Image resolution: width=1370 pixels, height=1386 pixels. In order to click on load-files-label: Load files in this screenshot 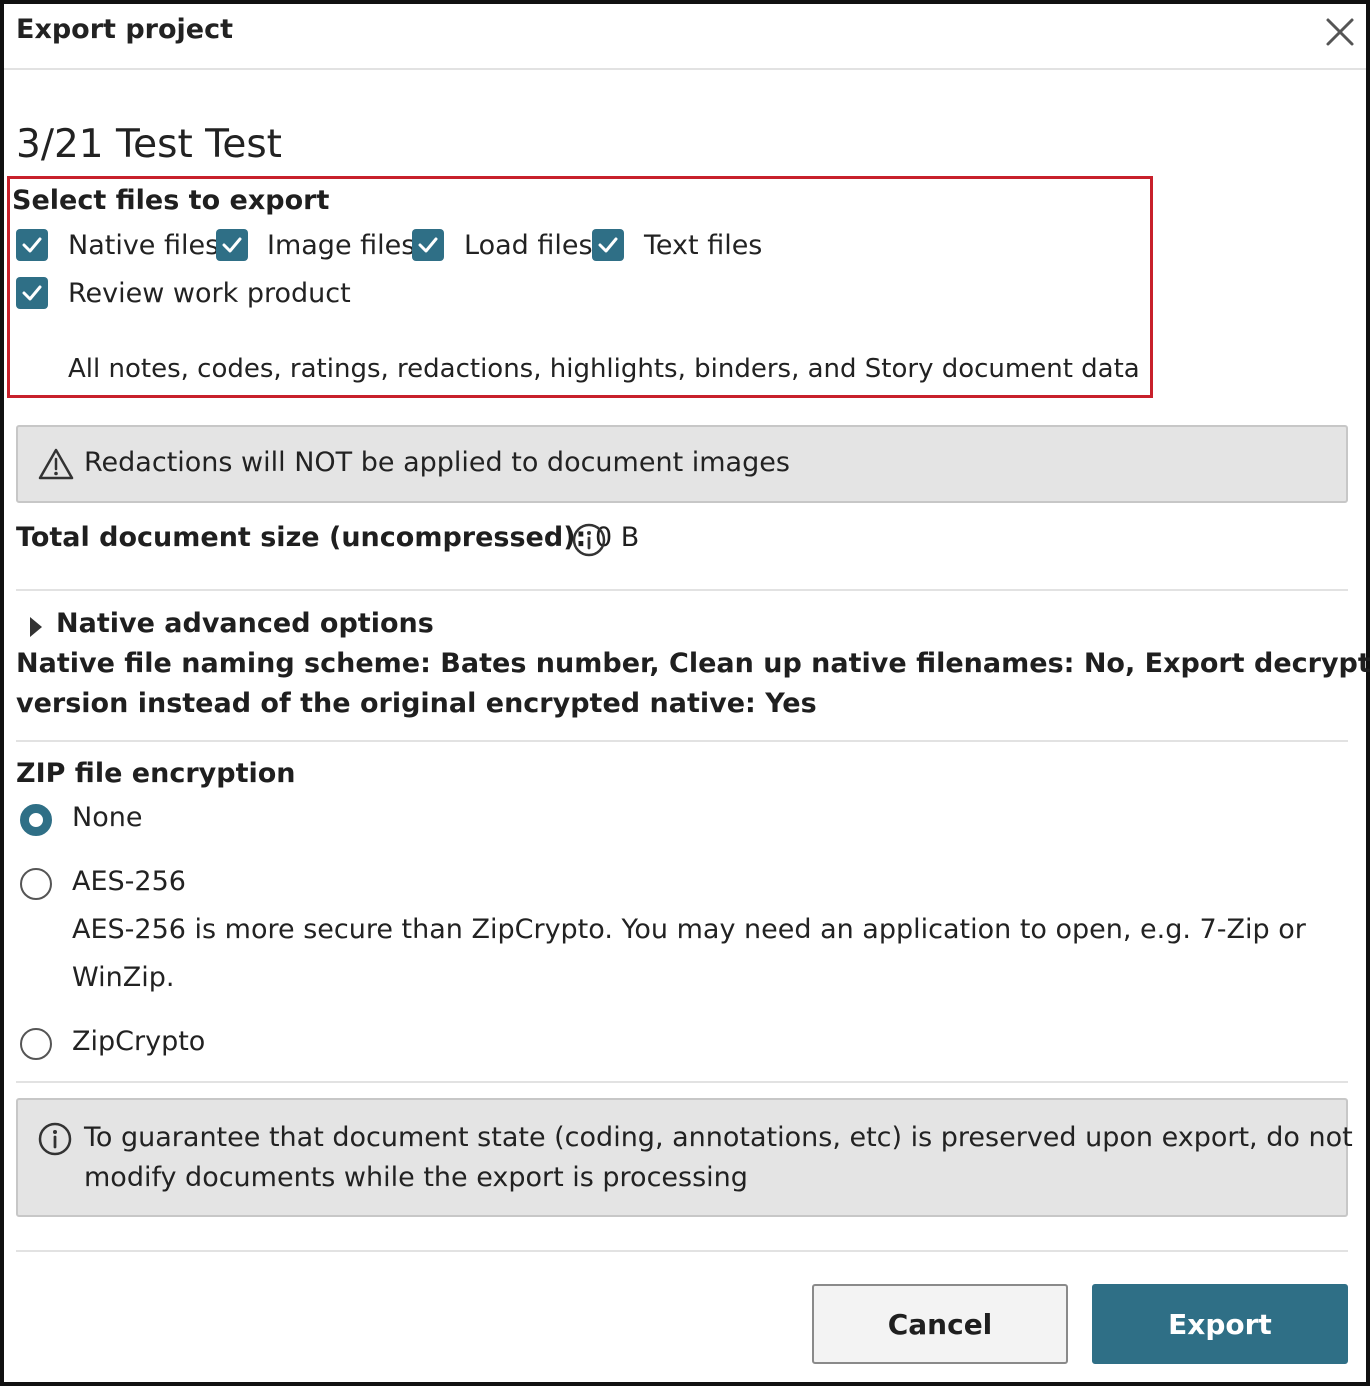, I will do `click(528, 245)`.